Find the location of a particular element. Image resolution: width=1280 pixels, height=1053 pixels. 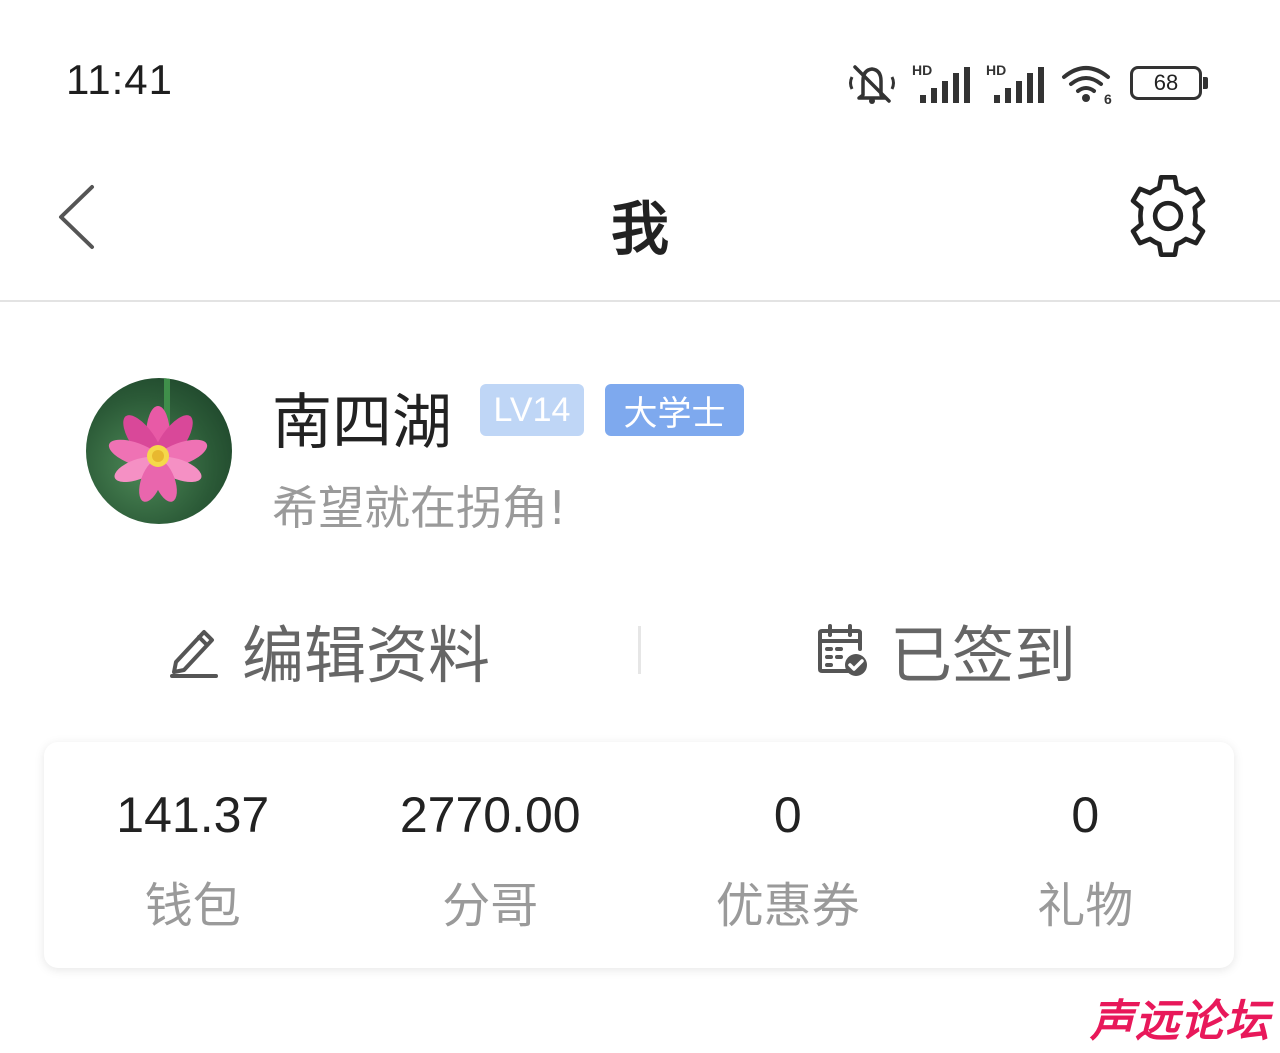

pencil-icon is located at coordinates (194, 654).